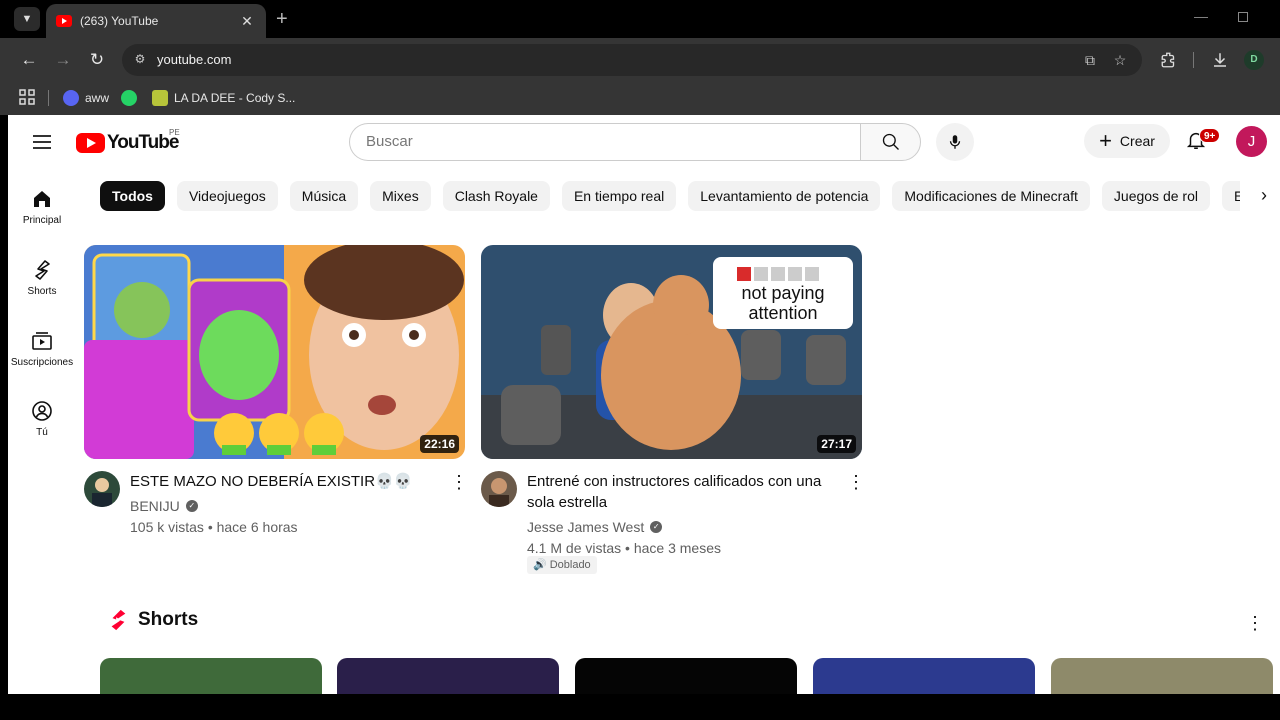 This screenshot has width=1280, height=720. I want to click on bookmark-aww: aww, so click(86, 98).